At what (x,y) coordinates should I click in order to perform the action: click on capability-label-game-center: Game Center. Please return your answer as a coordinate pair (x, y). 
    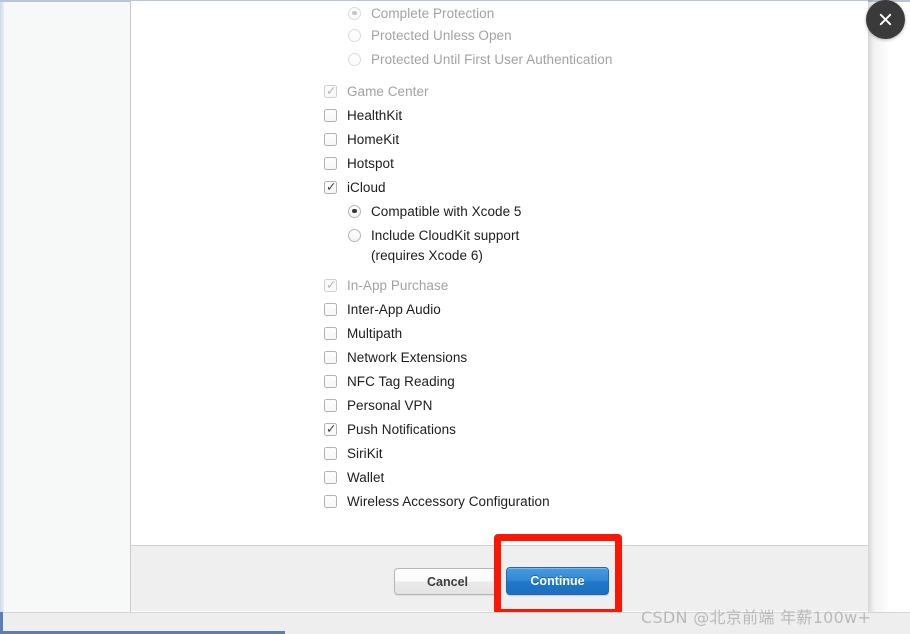
    Looking at the image, I should click on (388, 91).